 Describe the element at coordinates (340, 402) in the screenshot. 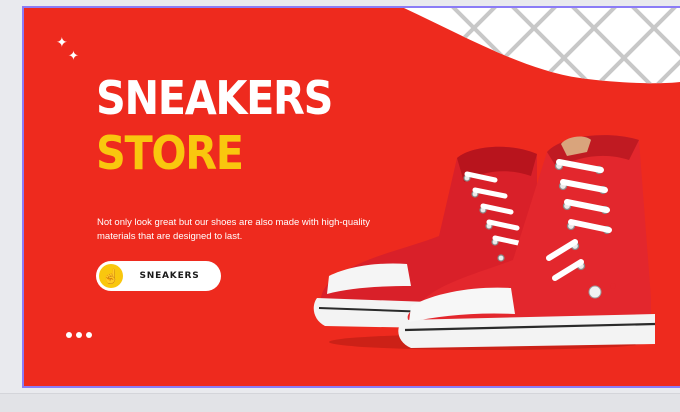

I see `editor-bottom-bar` at that location.